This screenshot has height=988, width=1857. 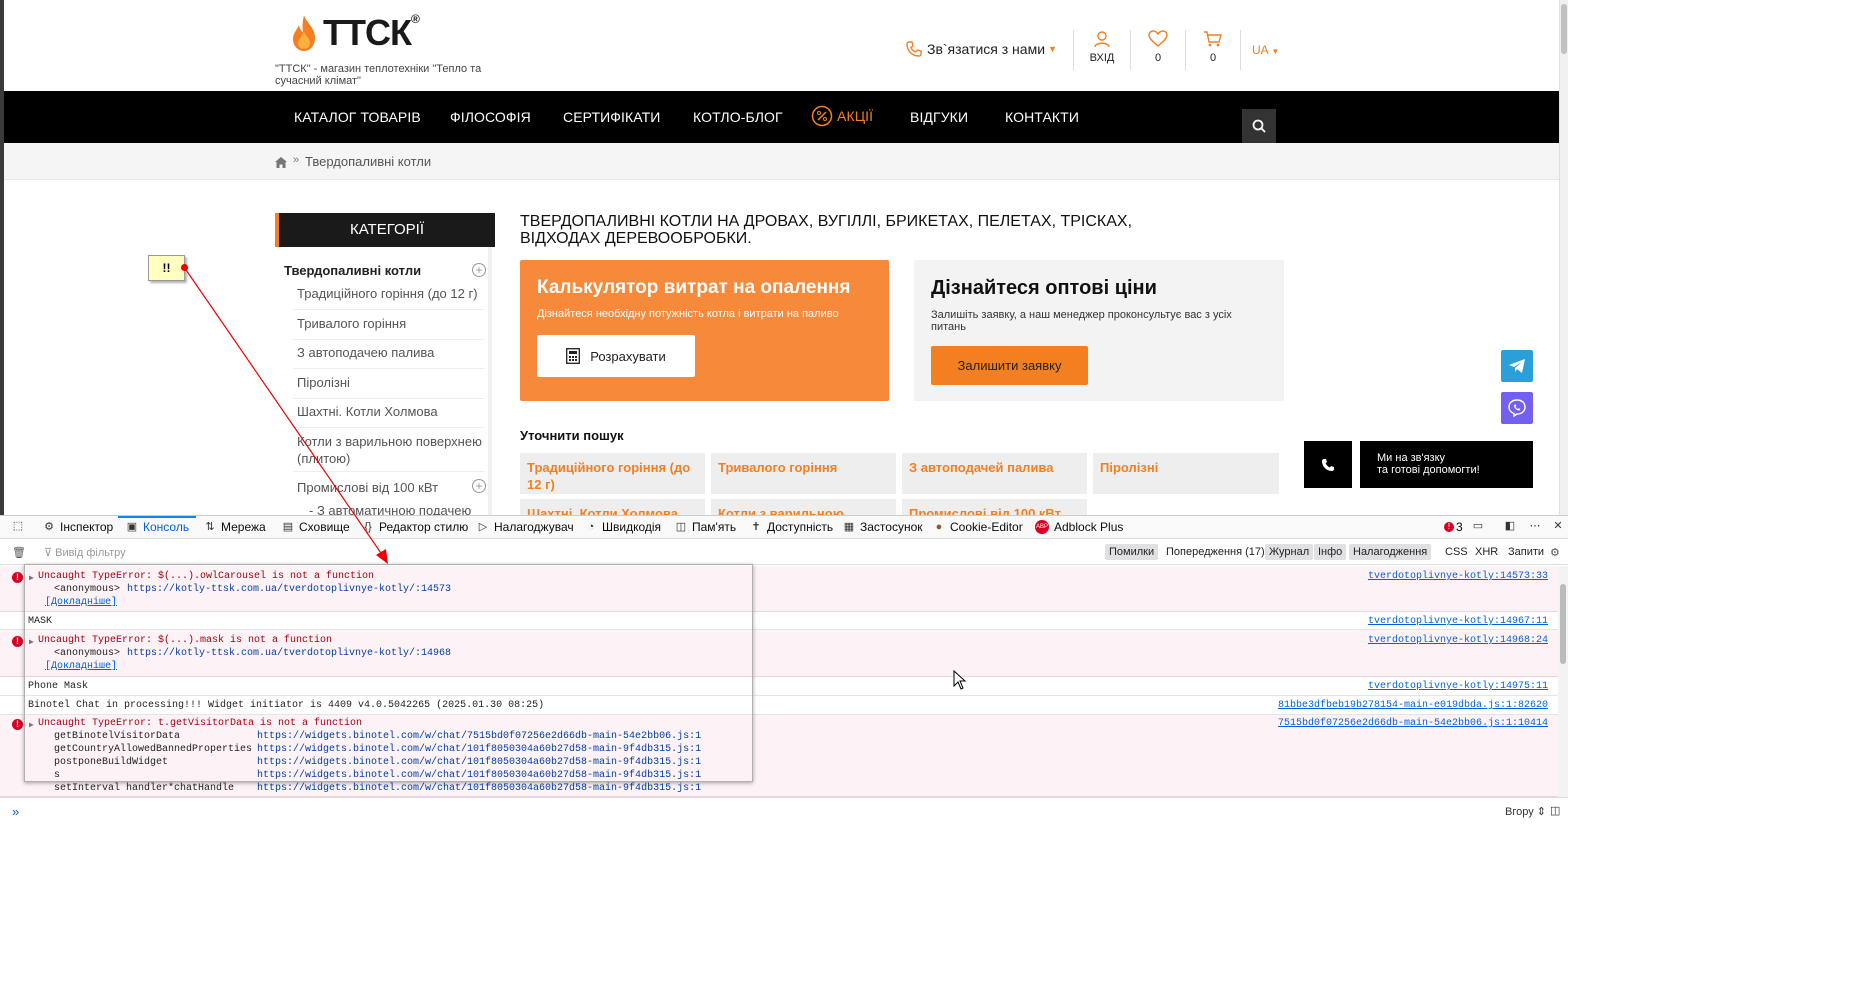 I want to click on filter-chip: Промислові від 100 кВт, so click(x=994, y=507).